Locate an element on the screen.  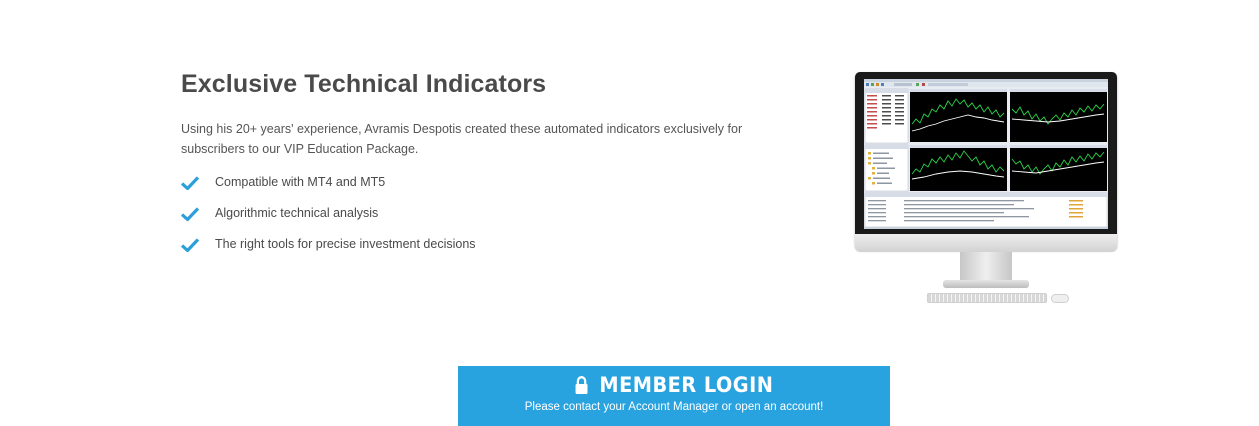
mouse is located at coordinates (1060, 298).